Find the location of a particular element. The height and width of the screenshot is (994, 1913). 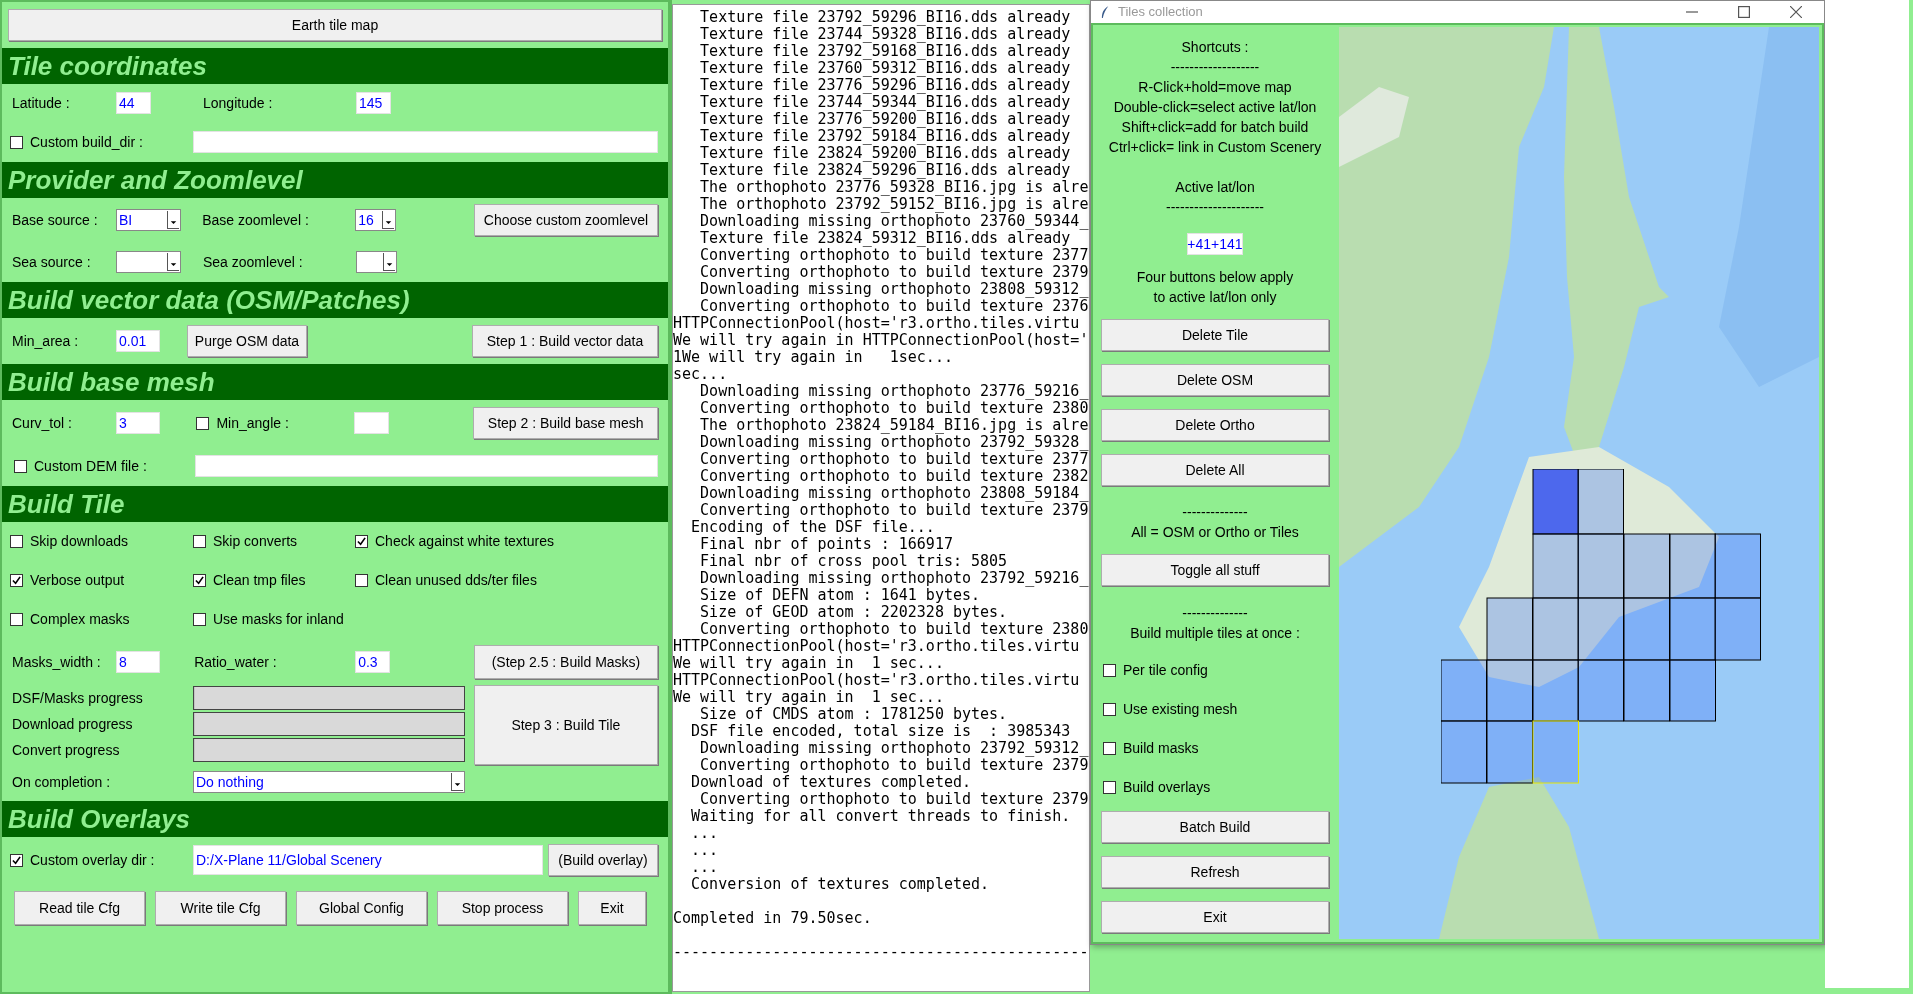

button: Stop process is located at coordinates (502, 908).